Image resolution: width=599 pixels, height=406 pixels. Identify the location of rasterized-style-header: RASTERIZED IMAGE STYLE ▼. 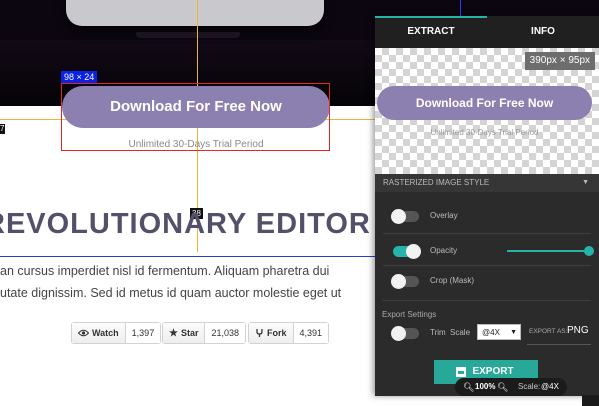
(487, 183).